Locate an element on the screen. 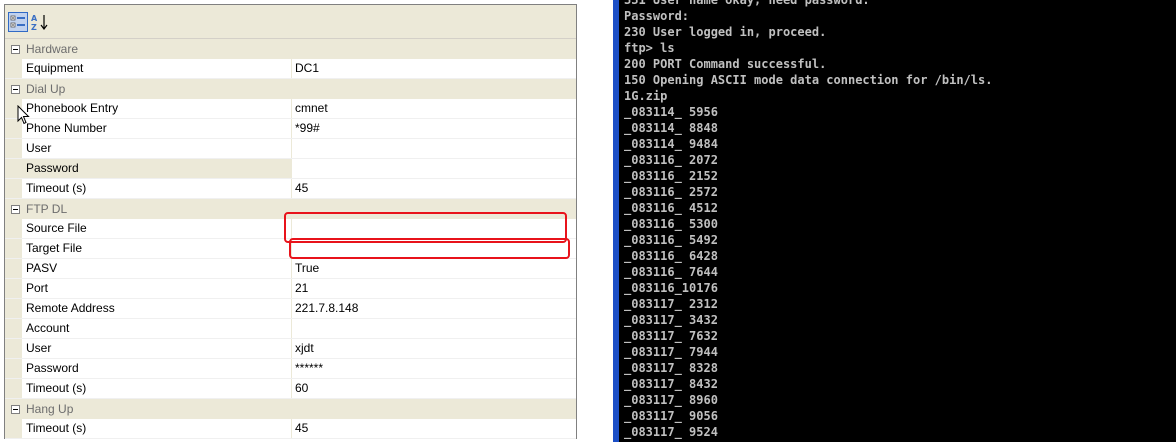 The height and width of the screenshot is (442, 1176). console-line: _083117_ 8432 is located at coordinates (671, 384).